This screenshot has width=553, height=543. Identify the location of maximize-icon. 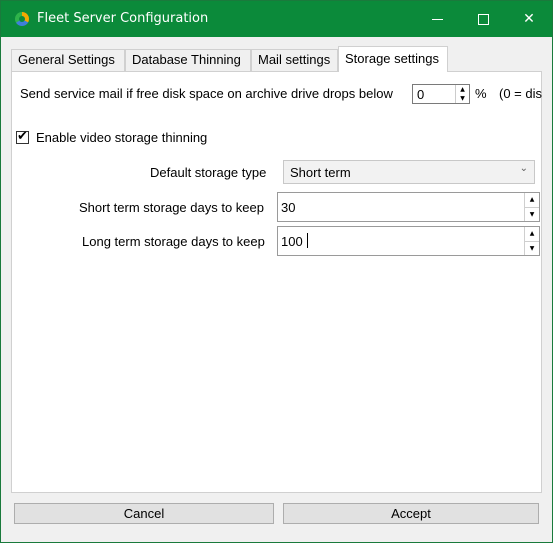
(483, 19).